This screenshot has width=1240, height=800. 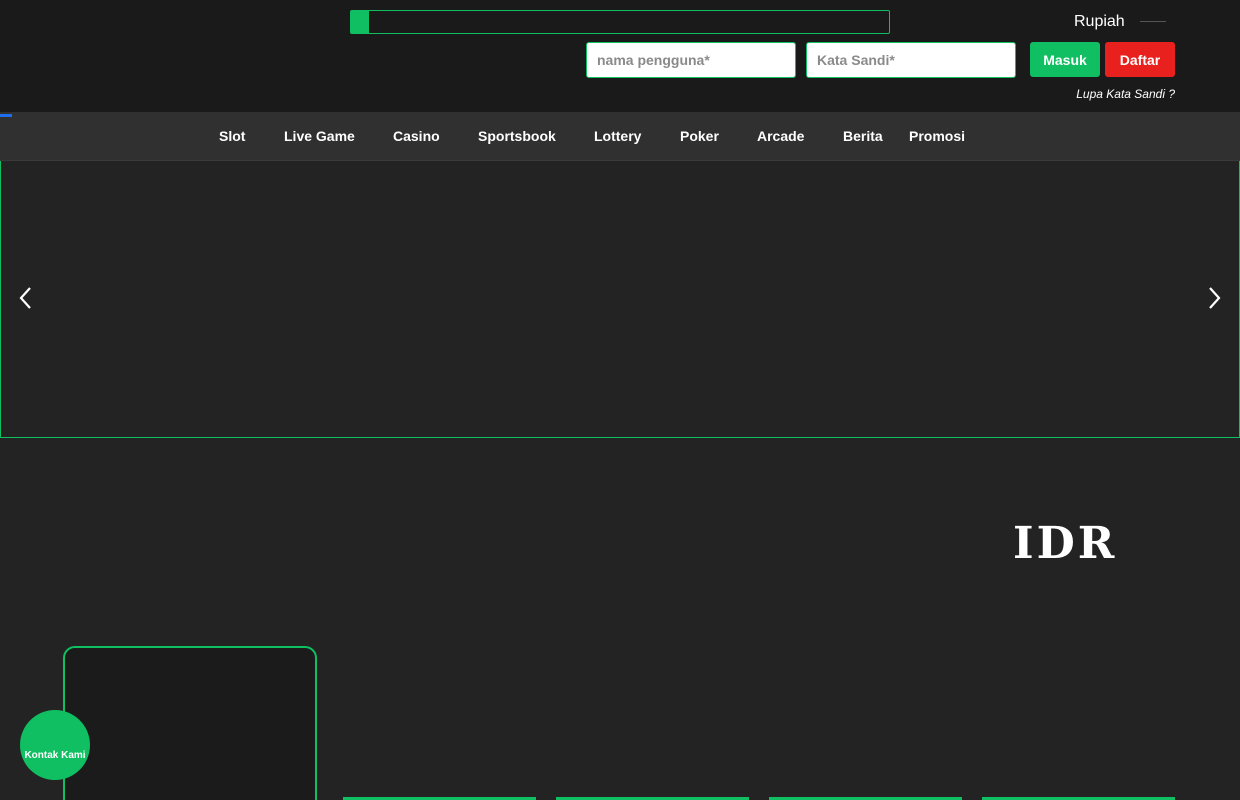 What do you see at coordinates (416, 136) in the screenshot?
I see `nav-item-casino: Casino` at bounding box center [416, 136].